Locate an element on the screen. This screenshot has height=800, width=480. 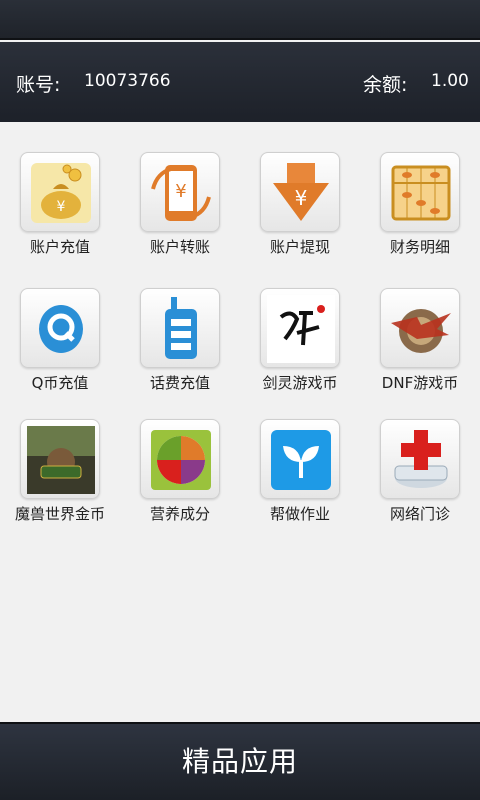
tile-label: Q币充值 is located at coordinates (60, 383).